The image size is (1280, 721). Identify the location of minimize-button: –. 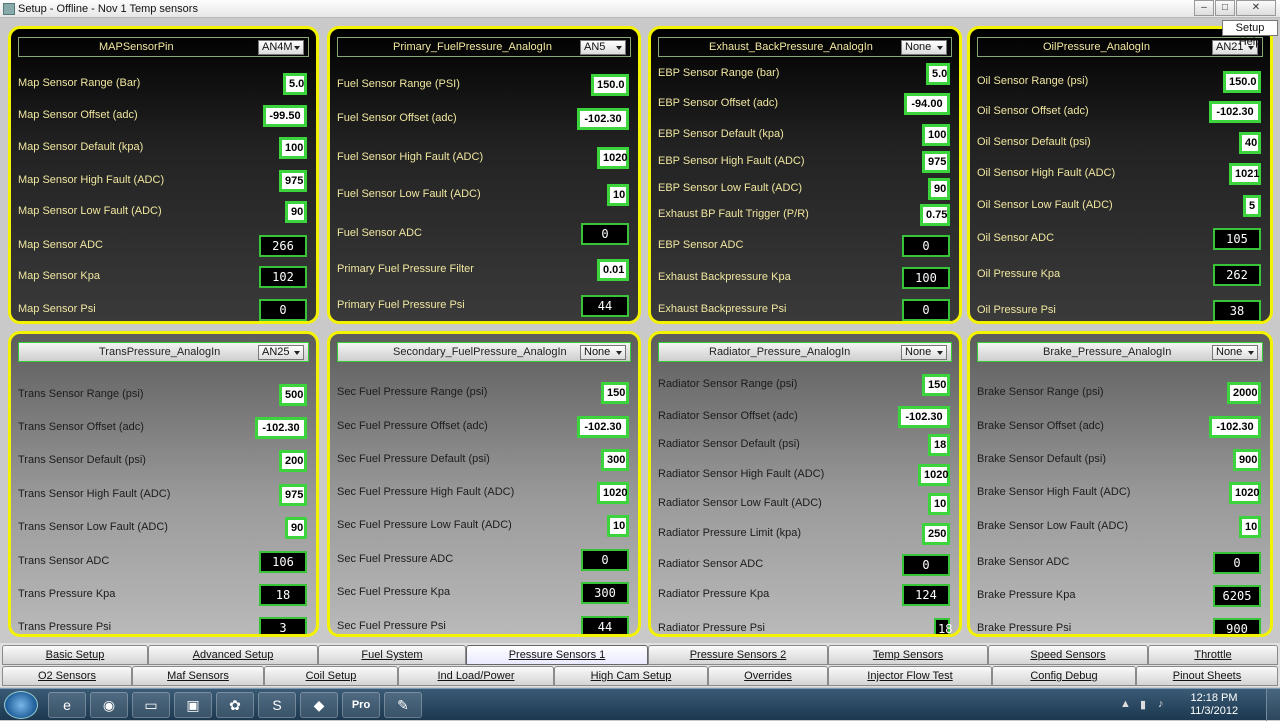
(1204, 8).